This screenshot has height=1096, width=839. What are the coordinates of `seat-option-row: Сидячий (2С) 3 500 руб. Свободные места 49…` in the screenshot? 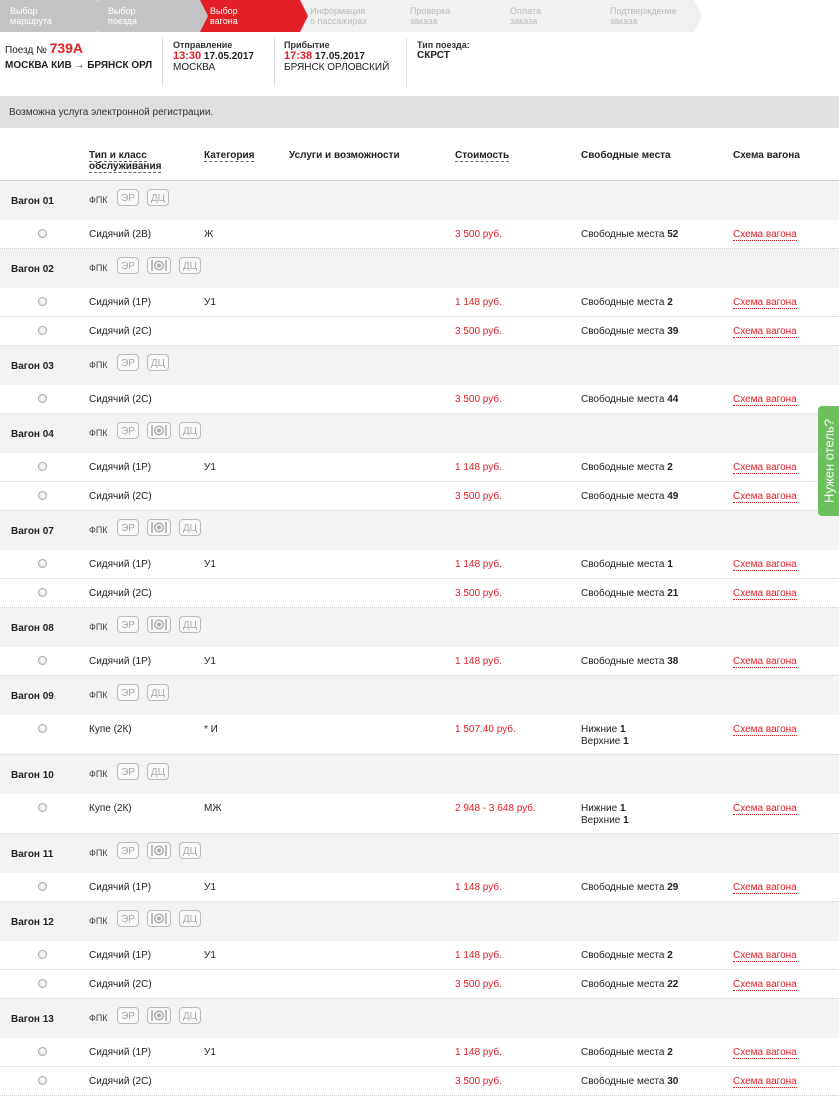 It's located at (419, 496).